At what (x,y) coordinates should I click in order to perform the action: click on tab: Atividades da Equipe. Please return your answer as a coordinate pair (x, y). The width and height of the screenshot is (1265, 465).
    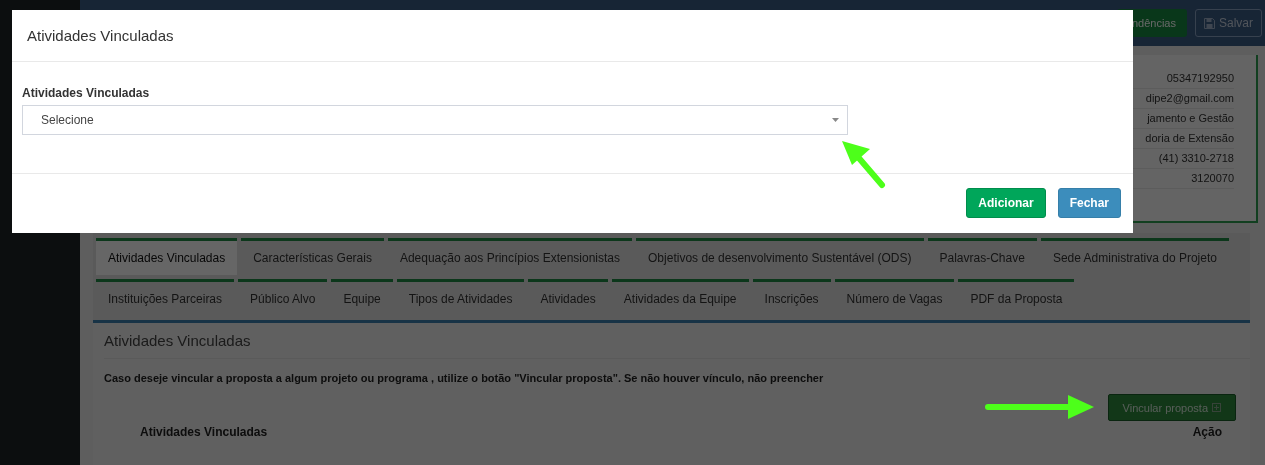
    Looking at the image, I should click on (680, 297).